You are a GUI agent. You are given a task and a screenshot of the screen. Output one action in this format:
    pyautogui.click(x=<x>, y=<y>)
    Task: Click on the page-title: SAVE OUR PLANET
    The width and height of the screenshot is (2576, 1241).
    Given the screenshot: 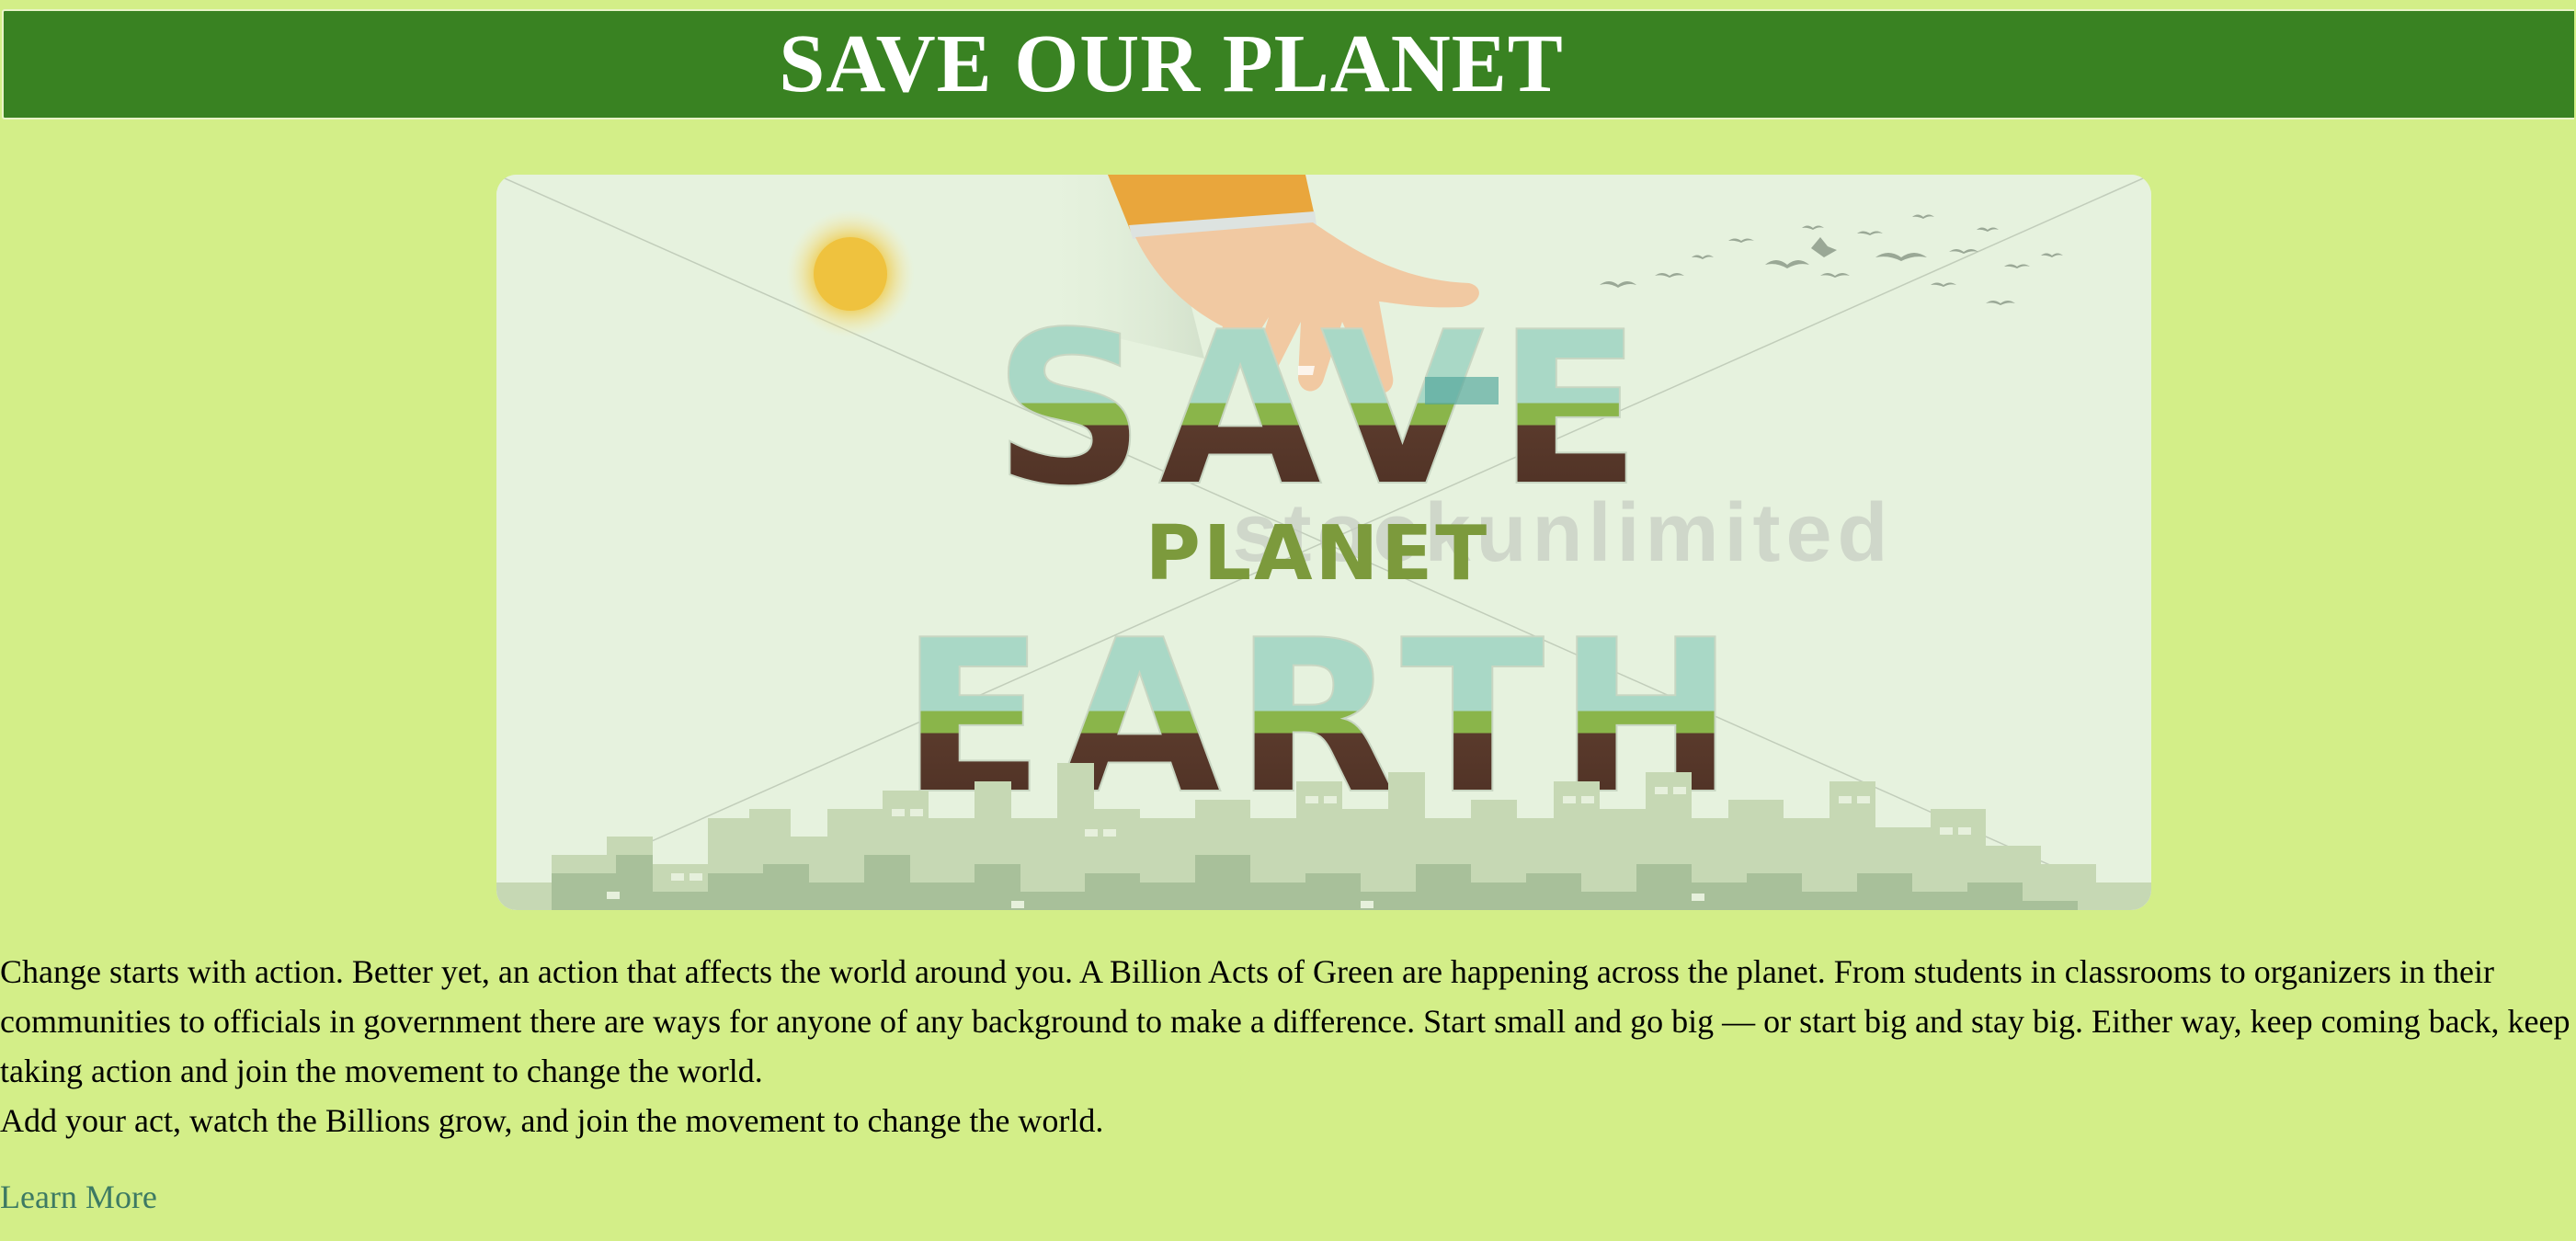 What is the action you would take?
    pyautogui.click(x=1171, y=63)
    